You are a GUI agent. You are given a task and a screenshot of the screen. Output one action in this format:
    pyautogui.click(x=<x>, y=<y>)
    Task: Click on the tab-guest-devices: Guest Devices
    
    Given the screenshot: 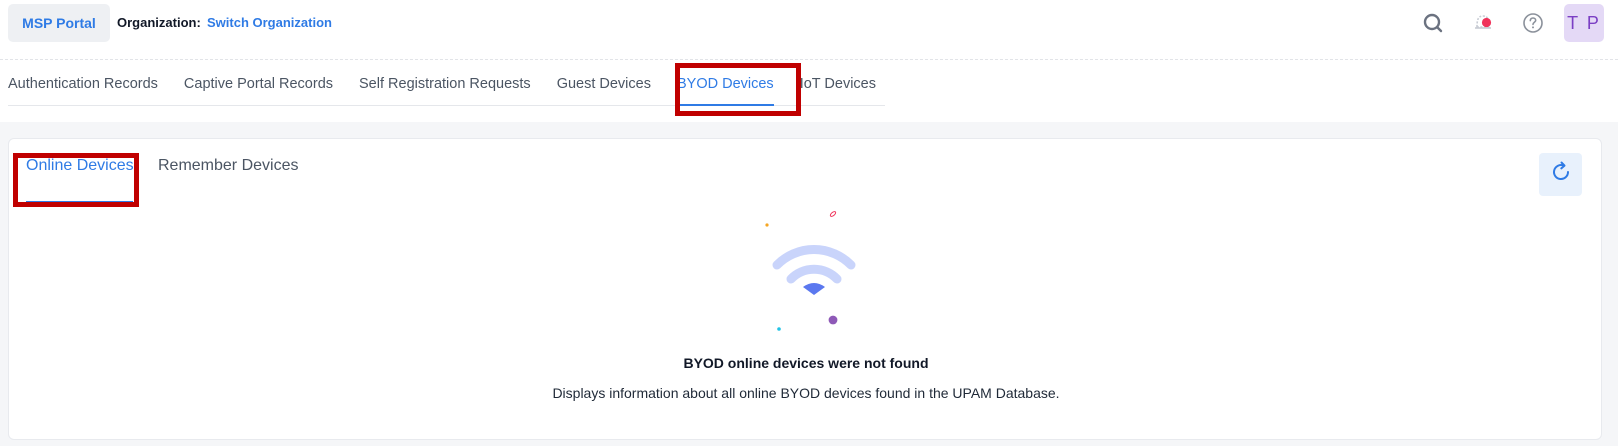 What is the action you would take?
    pyautogui.click(x=604, y=82)
    